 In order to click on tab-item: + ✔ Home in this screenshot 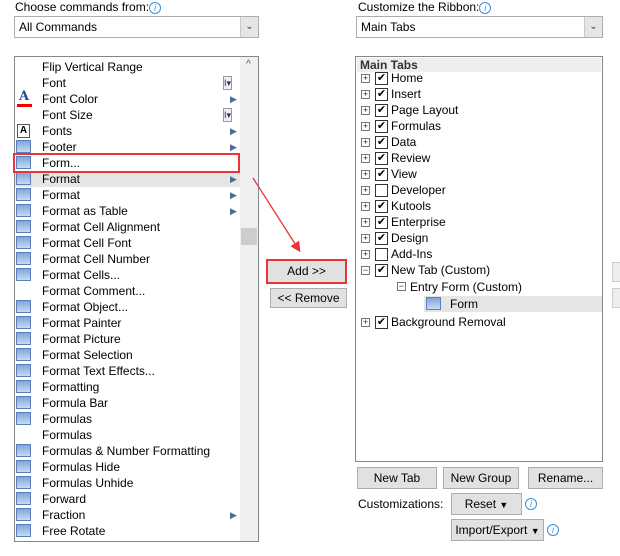, I will do `click(479, 78)`.